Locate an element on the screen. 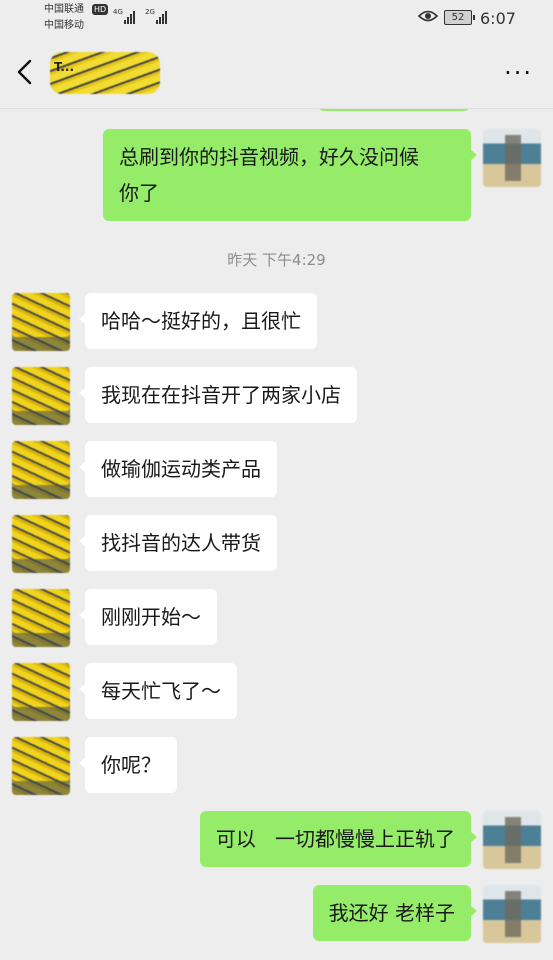  ellipsis-icon: ··· is located at coordinates (518, 73).